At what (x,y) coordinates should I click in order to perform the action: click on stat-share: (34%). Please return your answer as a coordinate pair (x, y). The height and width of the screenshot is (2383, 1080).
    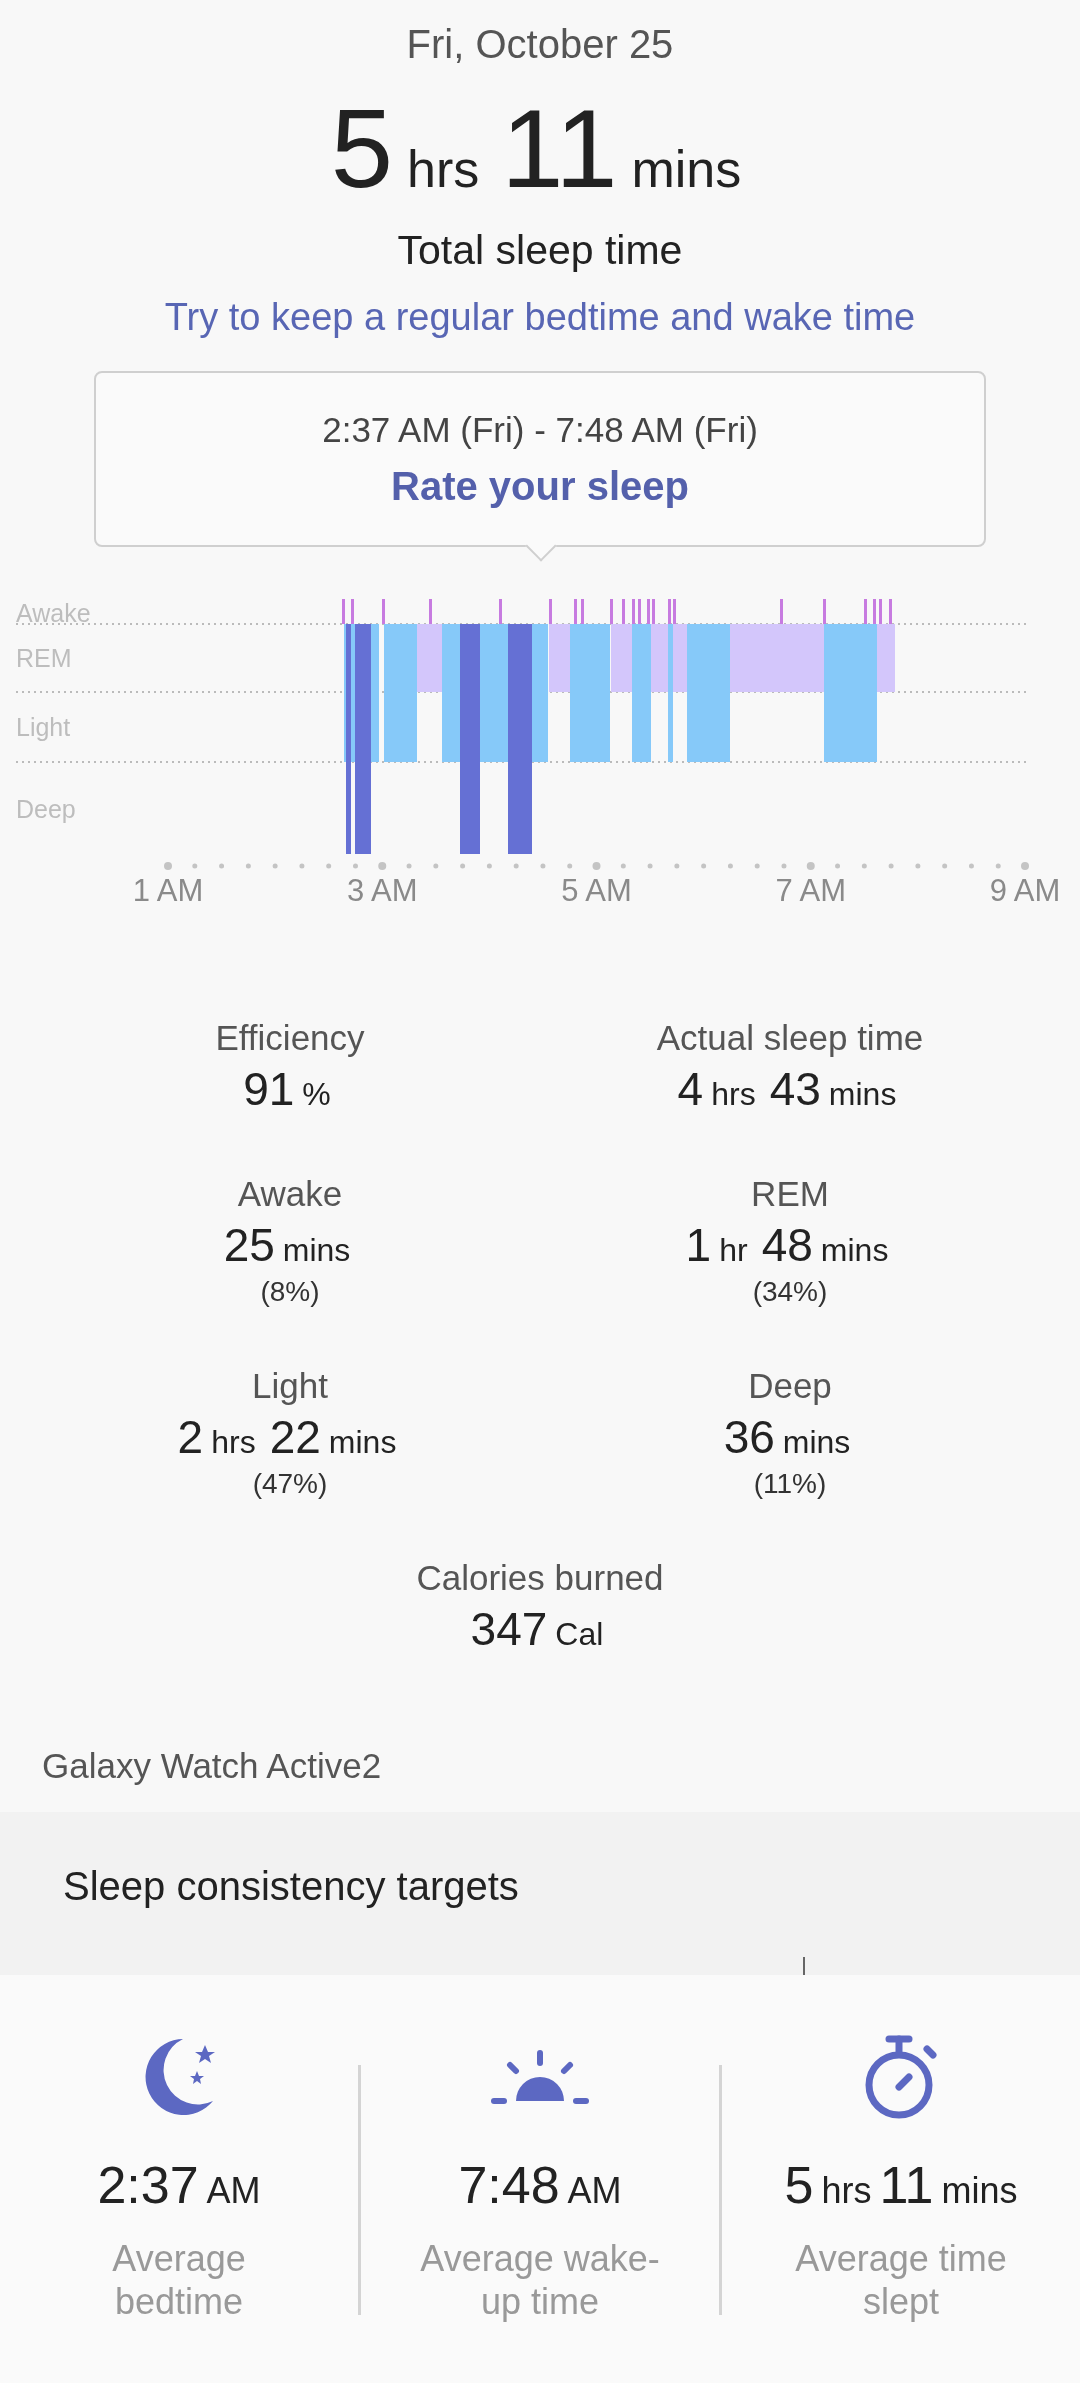
    Looking at the image, I should click on (790, 1292).